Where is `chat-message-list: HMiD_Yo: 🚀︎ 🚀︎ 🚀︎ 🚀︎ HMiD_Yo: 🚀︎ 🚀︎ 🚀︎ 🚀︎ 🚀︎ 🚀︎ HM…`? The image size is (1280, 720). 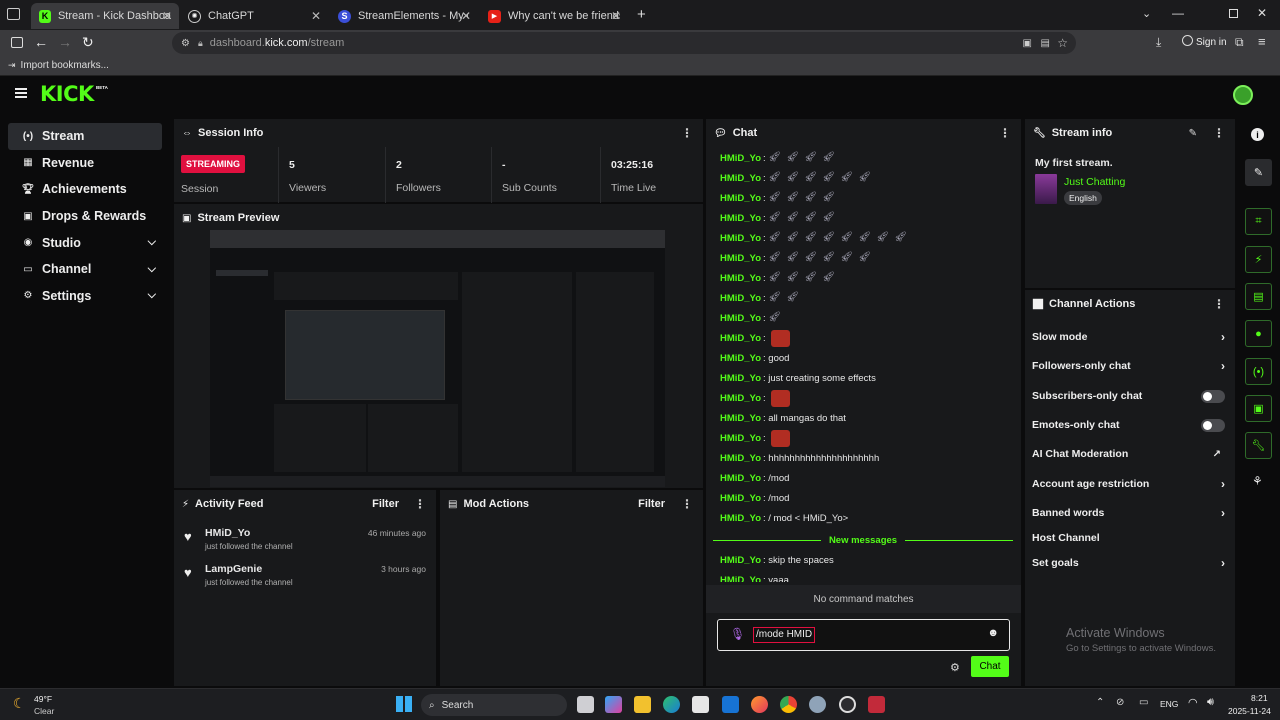 chat-message-list: HMiD_Yo: 🚀︎ 🚀︎ 🚀︎ 🚀︎ HMiD_Yo: 🚀︎ 🚀︎ 🚀︎ 🚀︎ 🚀︎ 🚀︎ HM… is located at coordinates (863, 364).